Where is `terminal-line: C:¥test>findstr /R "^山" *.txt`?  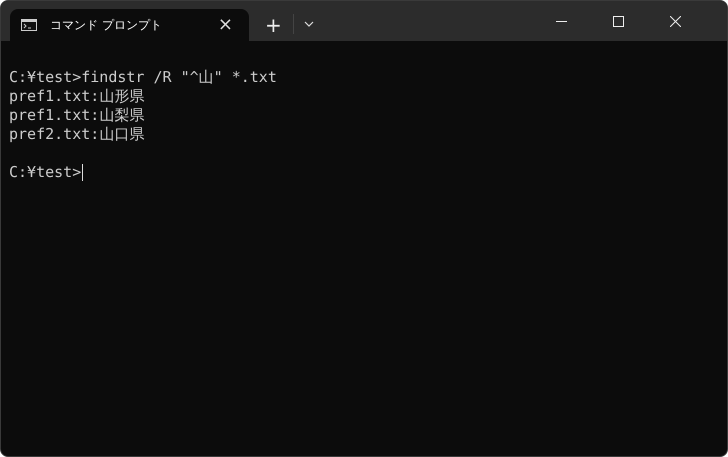 terminal-line: C:¥test>findstr /R "^山" *.txt is located at coordinates (143, 77).